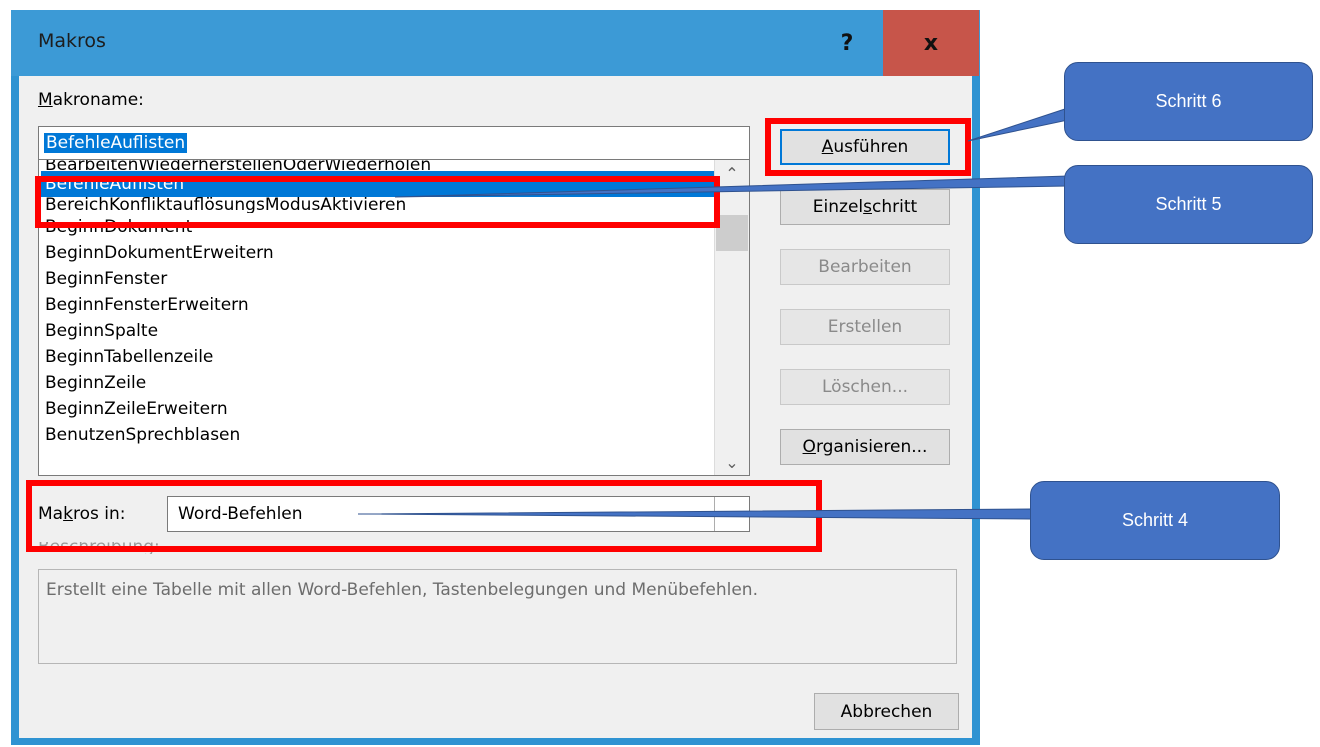 Image resolution: width=1320 pixels, height=747 pixels. Describe the element at coordinates (379, 409) in the screenshot. I see `list-item: BeginnZeileErweitern` at that location.